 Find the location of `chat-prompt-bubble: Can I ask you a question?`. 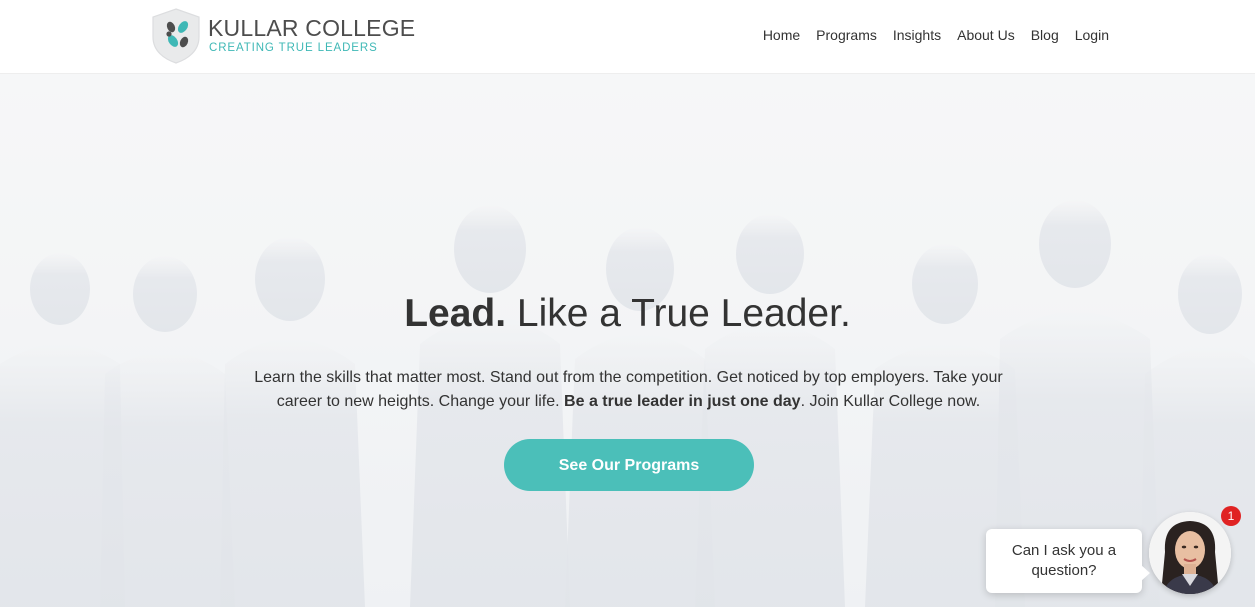

chat-prompt-bubble: Can I ask you a question? is located at coordinates (1068, 561).